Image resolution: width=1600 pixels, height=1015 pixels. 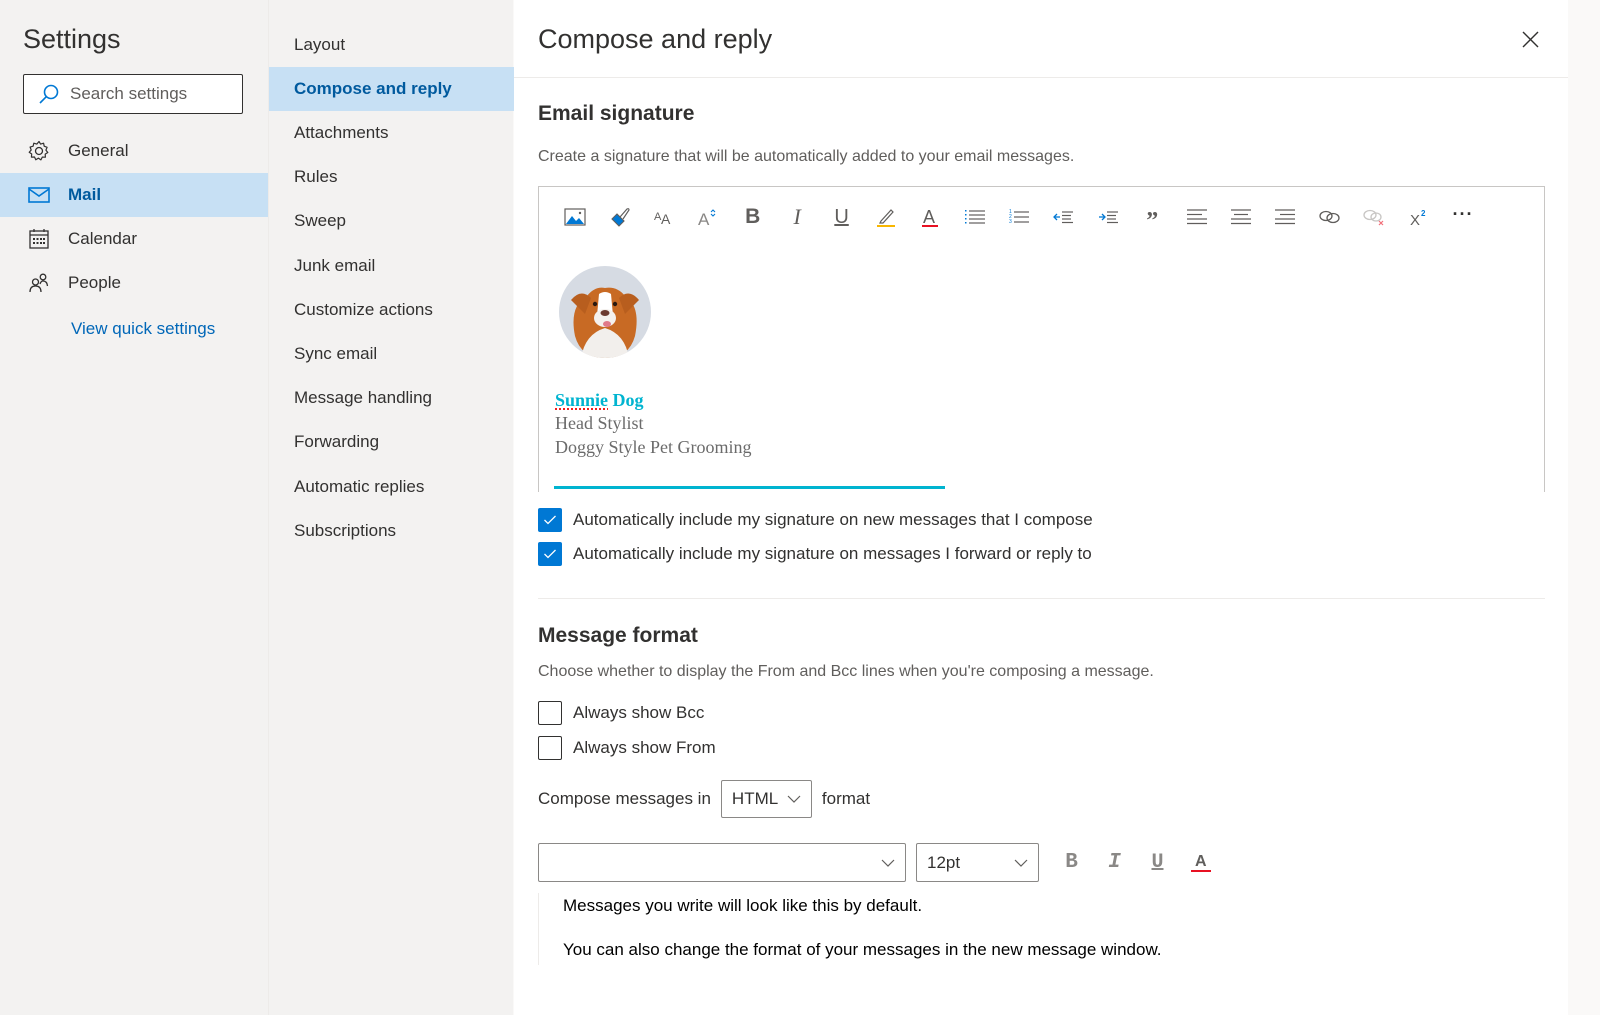 I want to click on font-name-dropdown, so click(x=722, y=862).